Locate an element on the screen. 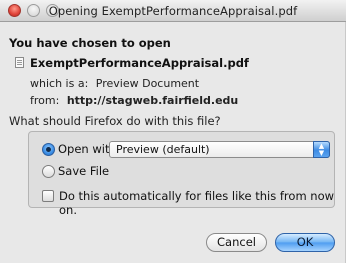 This screenshot has height=263, width=348. file-name: ExemptPerformanceAppraisal.pdf is located at coordinates (139, 63).